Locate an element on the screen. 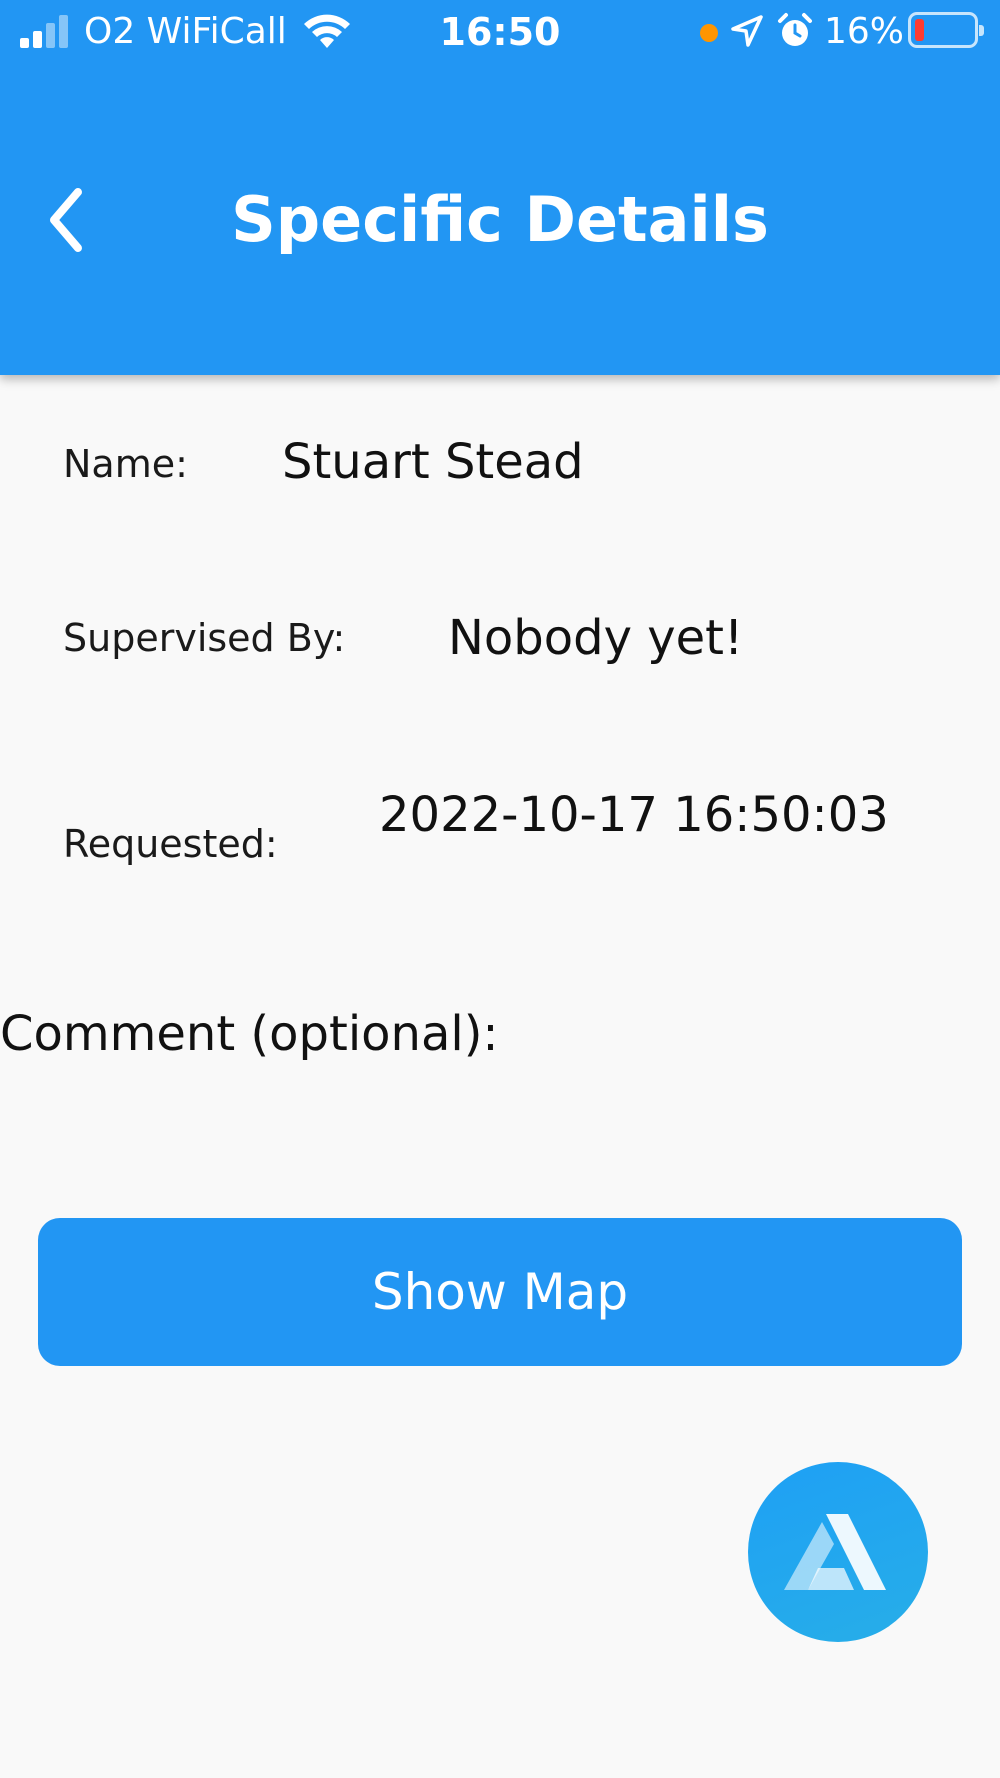 This screenshot has width=1000, height=1778. location-arrow-icon is located at coordinates (747, 31).